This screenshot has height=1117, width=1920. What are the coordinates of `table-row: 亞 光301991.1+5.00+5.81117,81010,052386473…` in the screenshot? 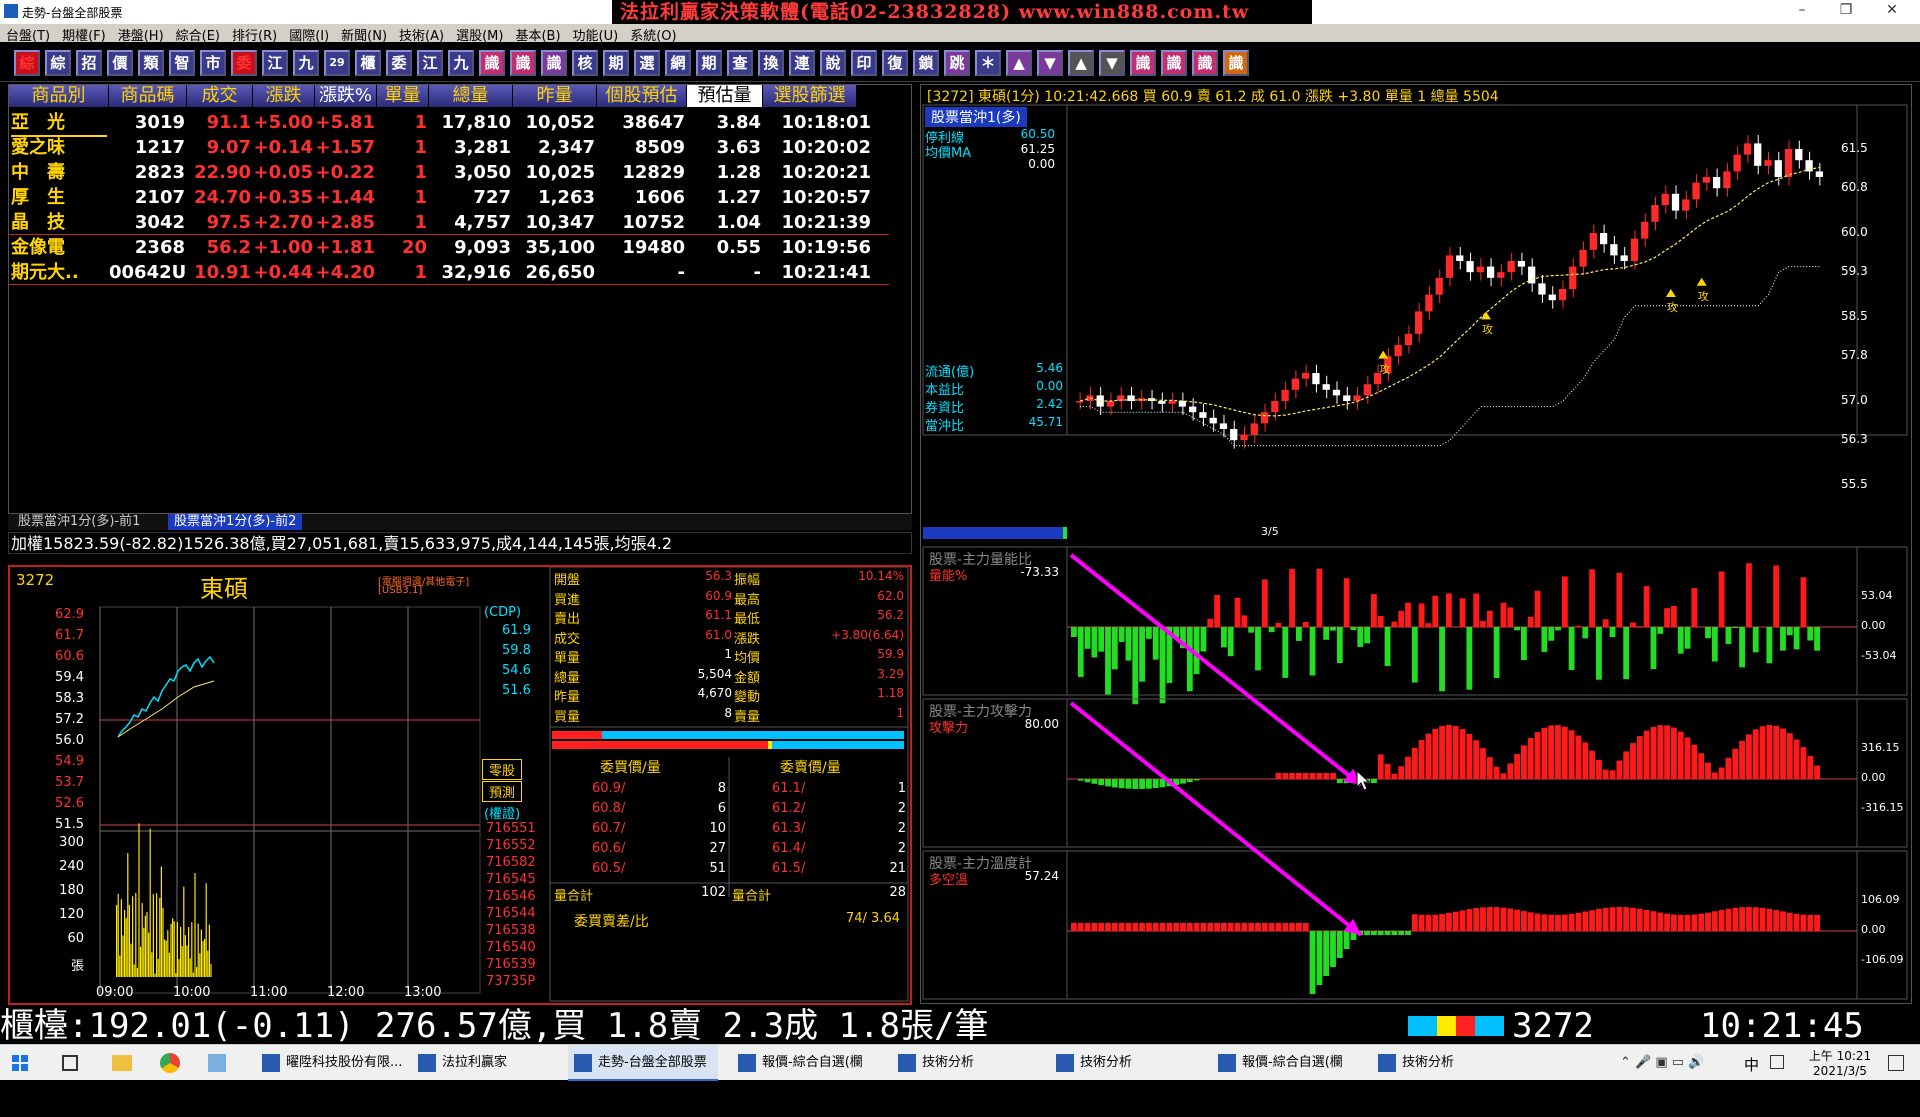 It's located at (449, 122).